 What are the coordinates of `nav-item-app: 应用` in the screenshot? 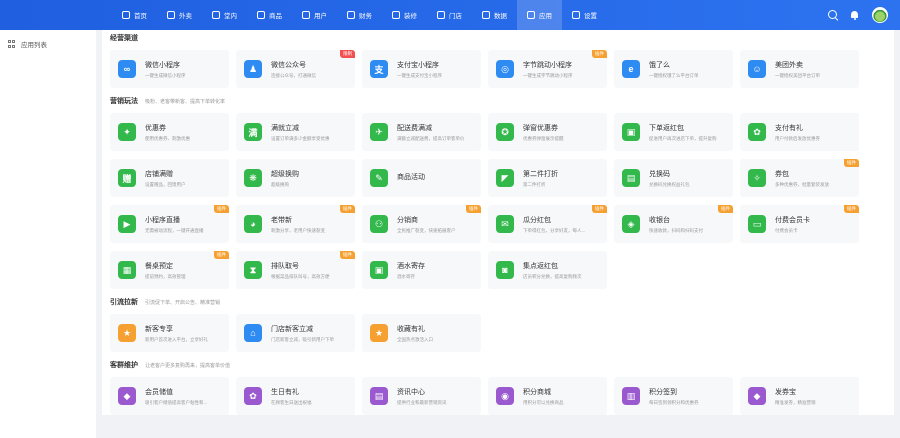 It's located at (539, 15).